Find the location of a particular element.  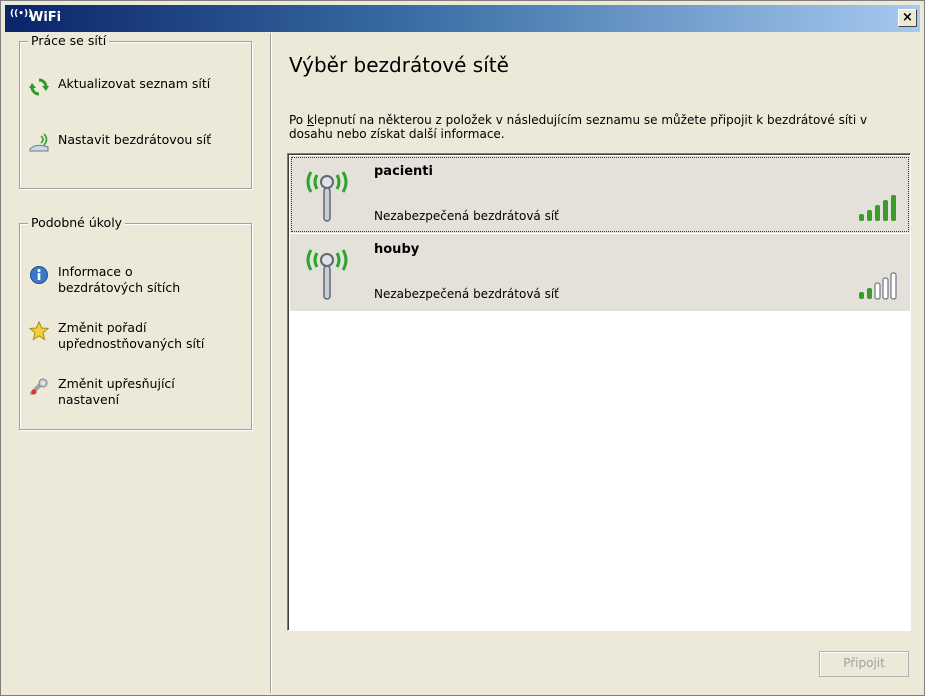

change-advanced-settings-task: Změnit upřesňující nastavení is located at coordinates (101, 392).